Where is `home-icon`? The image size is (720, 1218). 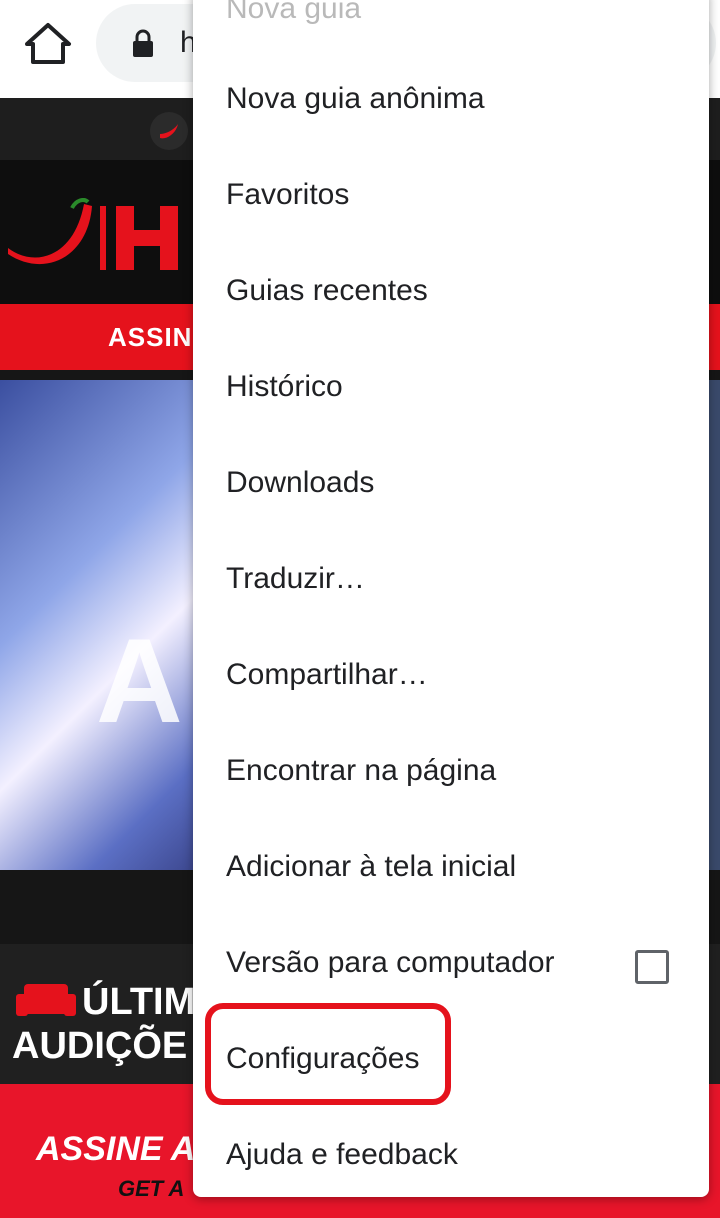
home-icon is located at coordinates (48, 43).